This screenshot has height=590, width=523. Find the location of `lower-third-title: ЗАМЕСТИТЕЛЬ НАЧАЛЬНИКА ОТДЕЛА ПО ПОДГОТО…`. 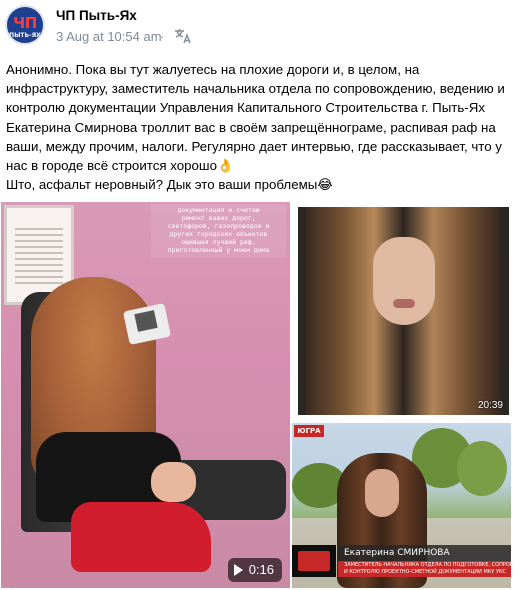

lower-third-title: ЗАМЕСТИТЕЛЬ НАЧАЛЬНИКА ОТДЕЛА ПО ПОДГОТО… is located at coordinates (424, 569).